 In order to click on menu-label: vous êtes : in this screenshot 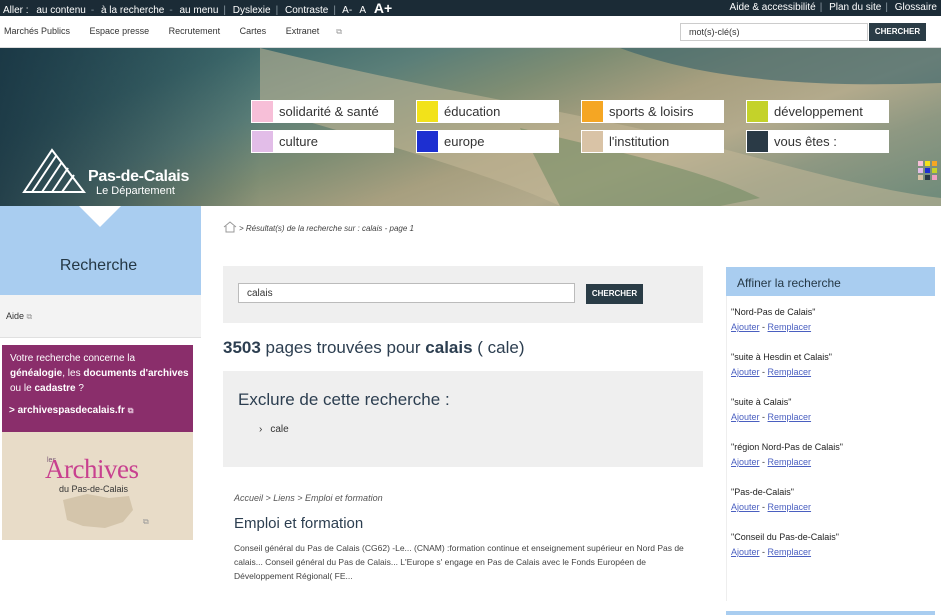, I will do `click(805, 141)`.